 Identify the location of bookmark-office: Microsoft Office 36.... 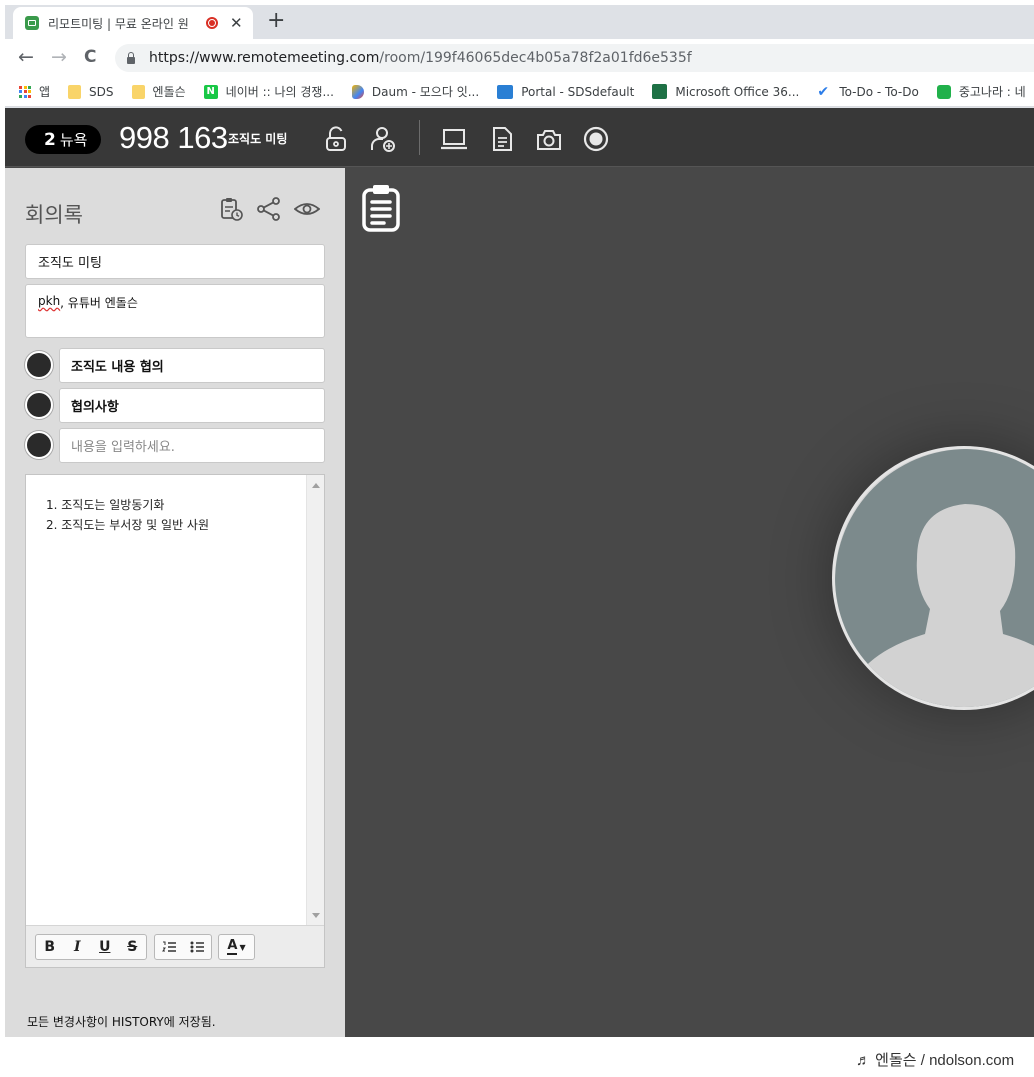
(725, 91).